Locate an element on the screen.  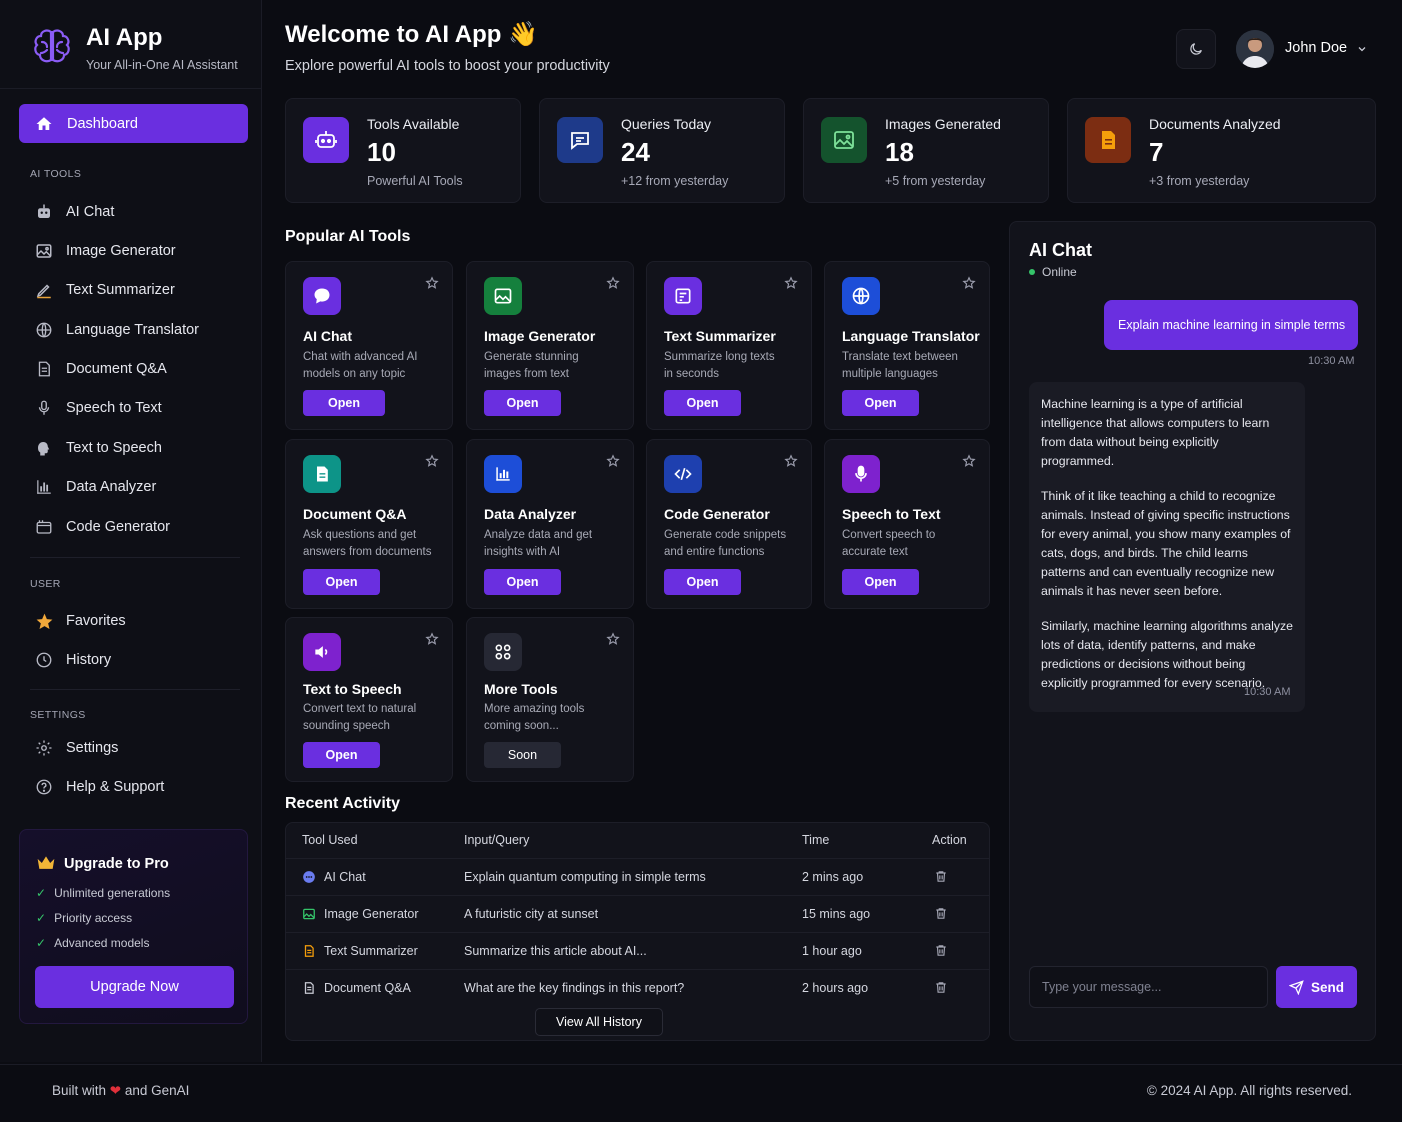
column-header: Input/Query is located at coordinates (497, 840).